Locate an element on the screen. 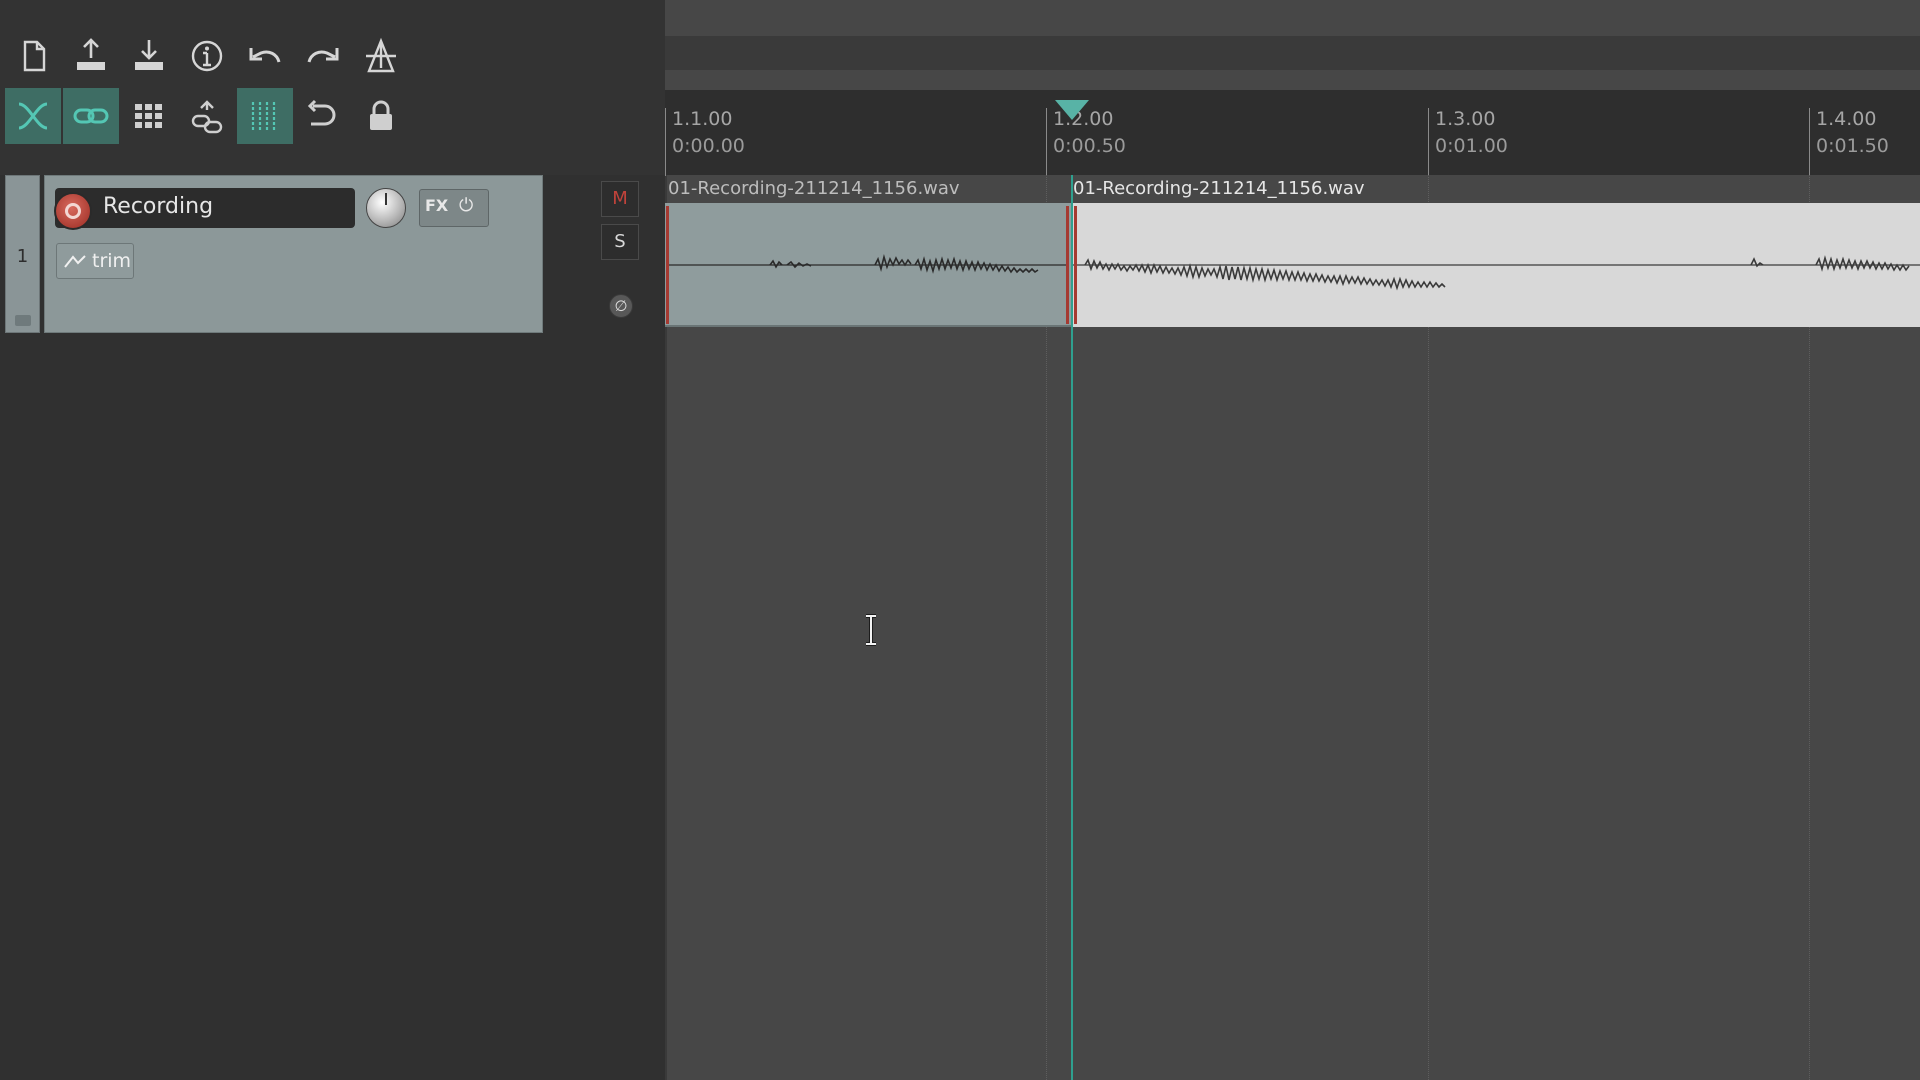 The height and width of the screenshot is (1080, 1920). fx-button: FX is located at coordinates (436, 205).